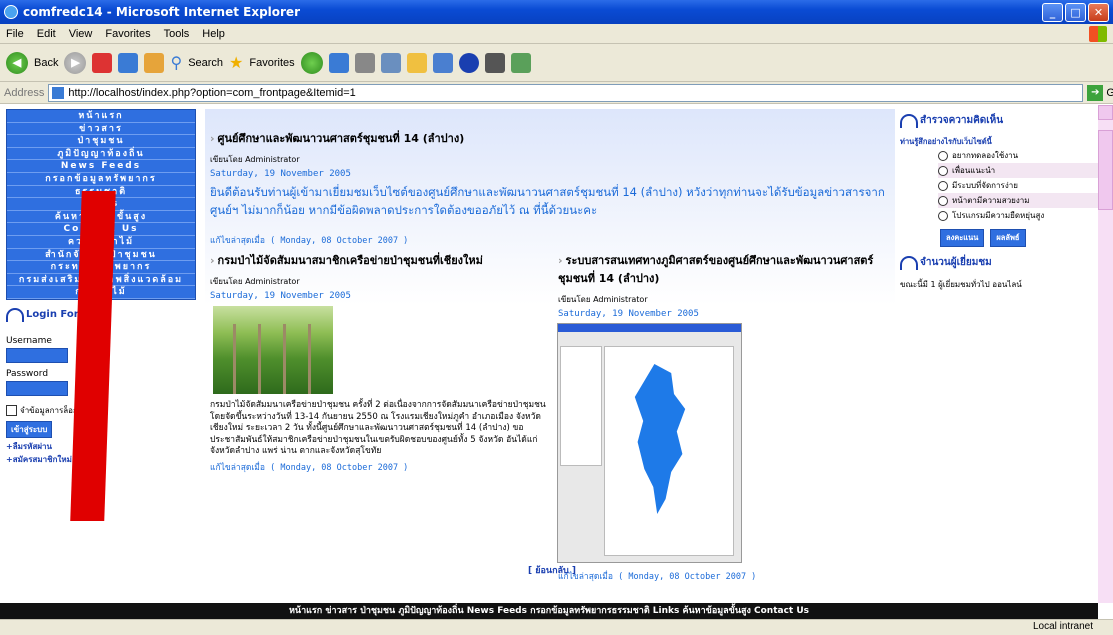  What do you see at coordinates (468, 62) in the screenshot?
I see `bluetooth-icon` at bounding box center [468, 62].